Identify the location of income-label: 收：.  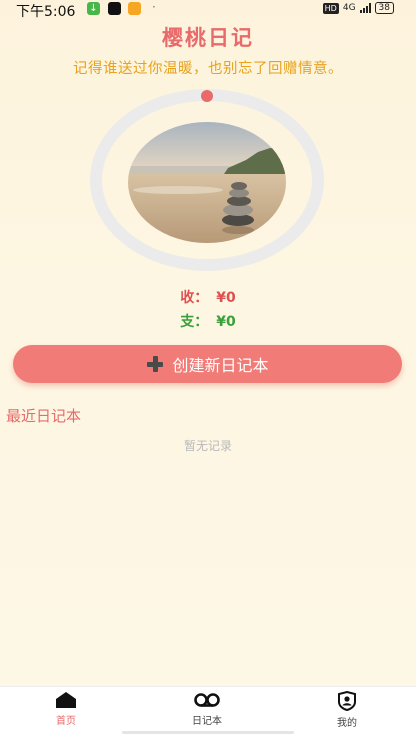
(194, 298).